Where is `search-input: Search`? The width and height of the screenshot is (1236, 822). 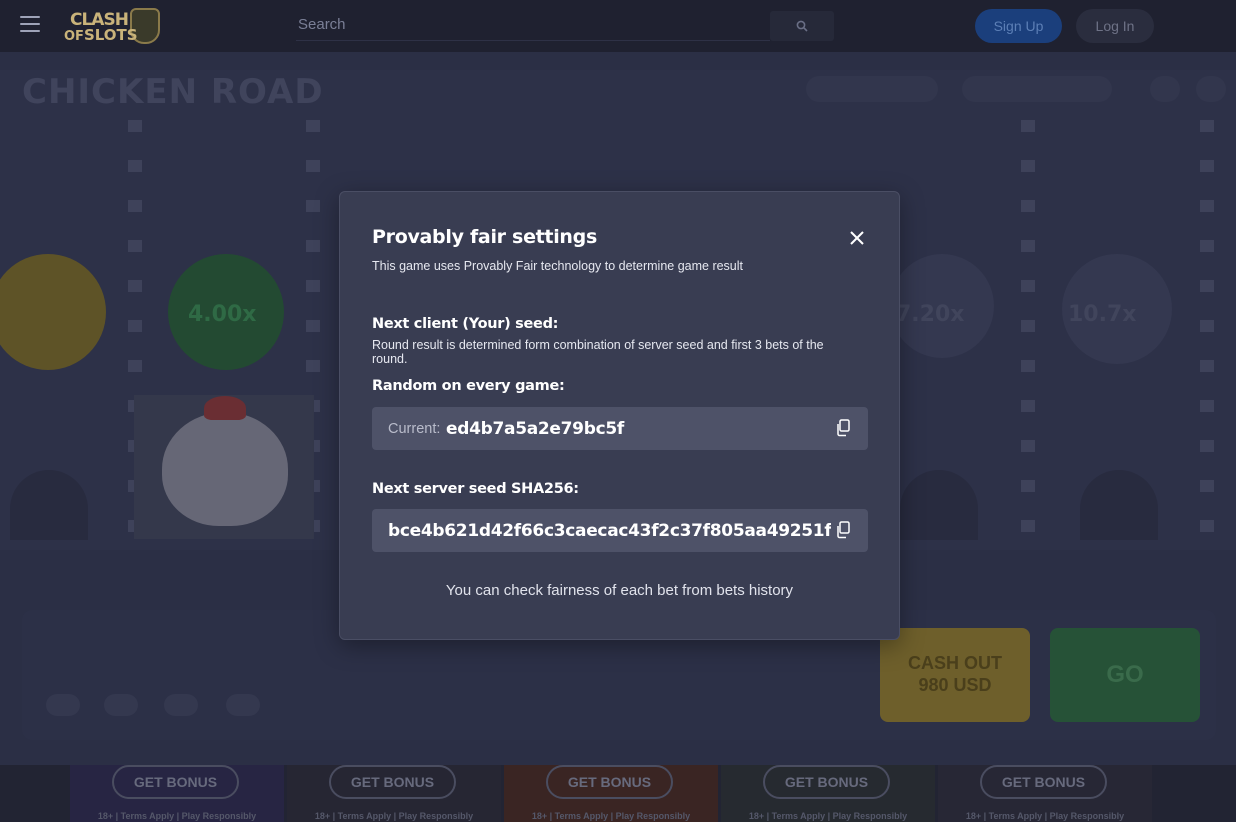 search-input: Search is located at coordinates (533, 26).